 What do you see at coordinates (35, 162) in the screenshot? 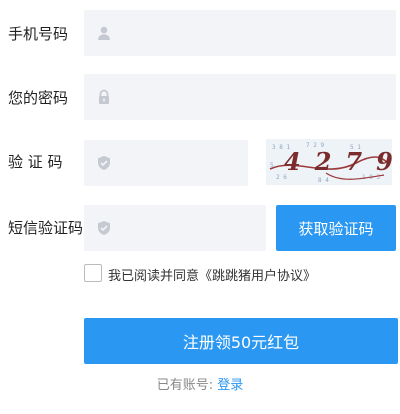
I see `captcha-label: 验 证 码` at bounding box center [35, 162].